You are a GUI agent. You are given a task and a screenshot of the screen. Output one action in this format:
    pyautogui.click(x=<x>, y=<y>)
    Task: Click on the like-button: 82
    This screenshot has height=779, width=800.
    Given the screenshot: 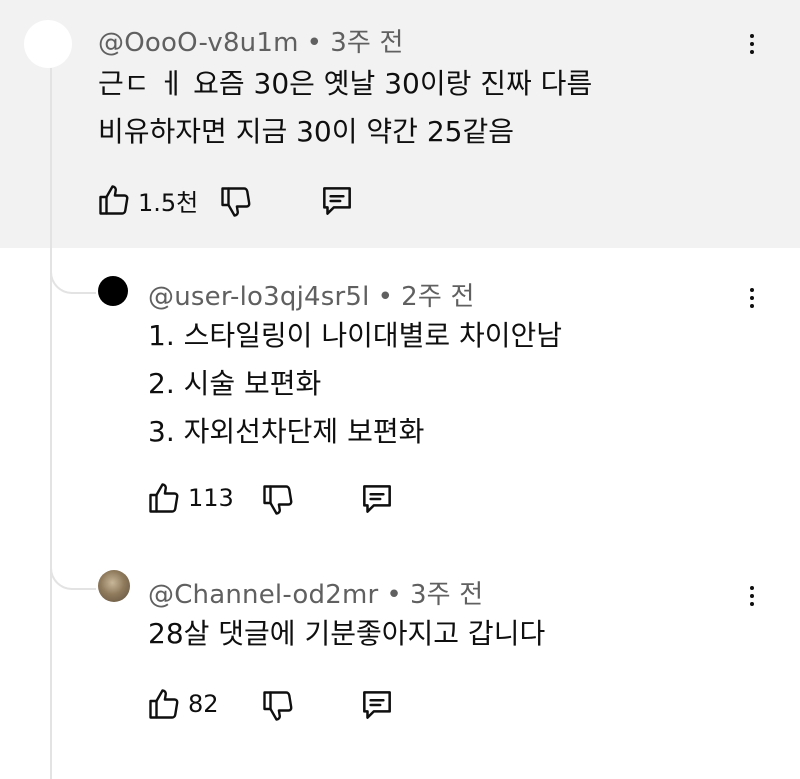 What is the action you would take?
    pyautogui.click(x=182, y=704)
    